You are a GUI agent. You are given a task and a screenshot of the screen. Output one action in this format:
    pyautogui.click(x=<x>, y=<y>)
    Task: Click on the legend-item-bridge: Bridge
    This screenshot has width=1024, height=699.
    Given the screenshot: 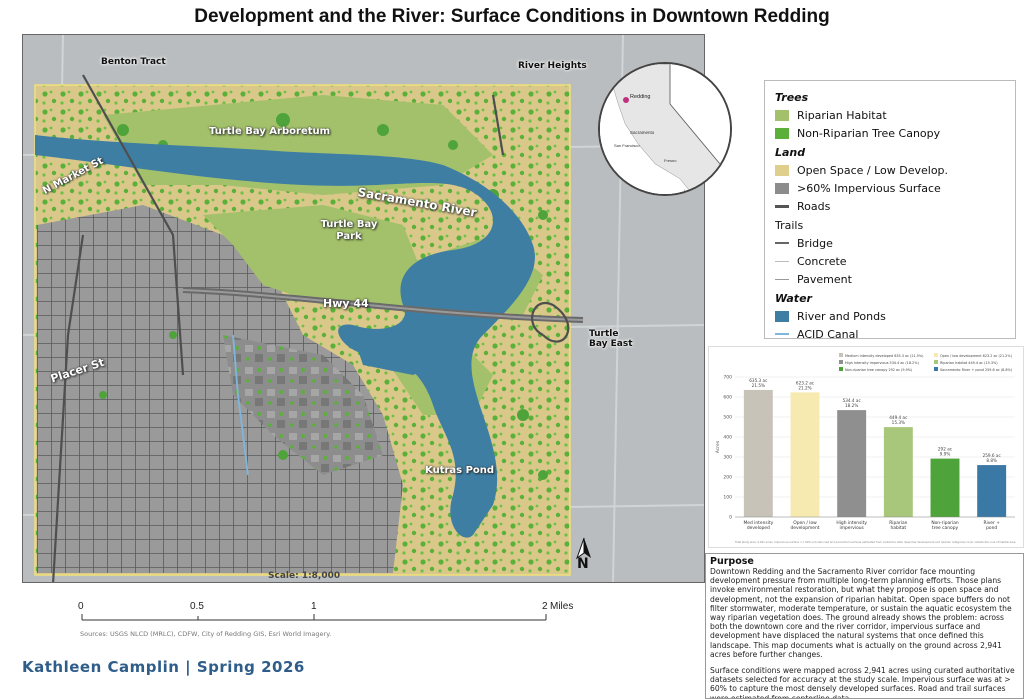 What is the action you would take?
    pyautogui.click(x=891, y=243)
    